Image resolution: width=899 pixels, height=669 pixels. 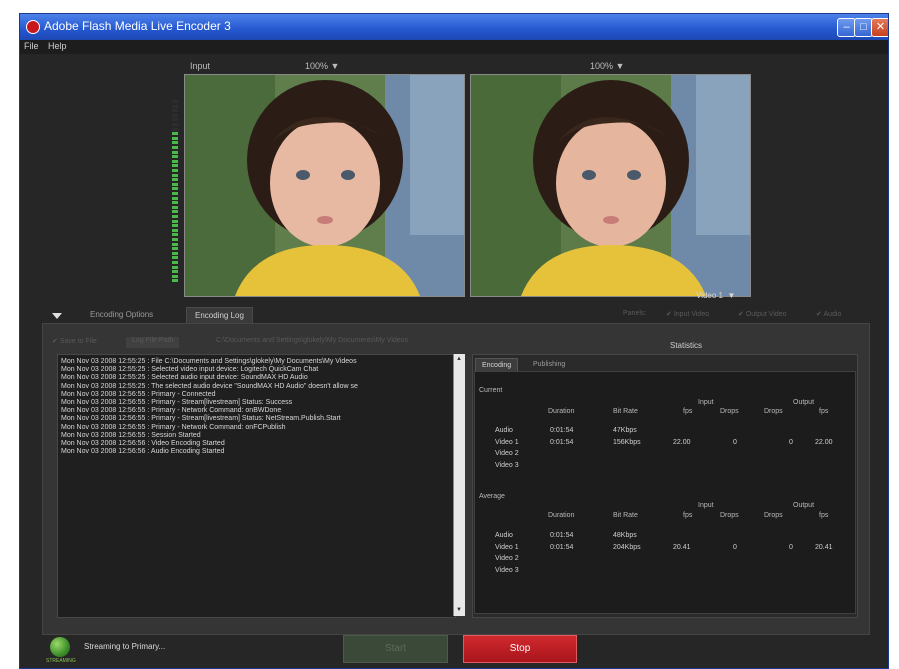 What do you see at coordinates (687, 314) in the screenshot?
I see `input-video-panel-toggle: ✔ Input Video` at bounding box center [687, 314].